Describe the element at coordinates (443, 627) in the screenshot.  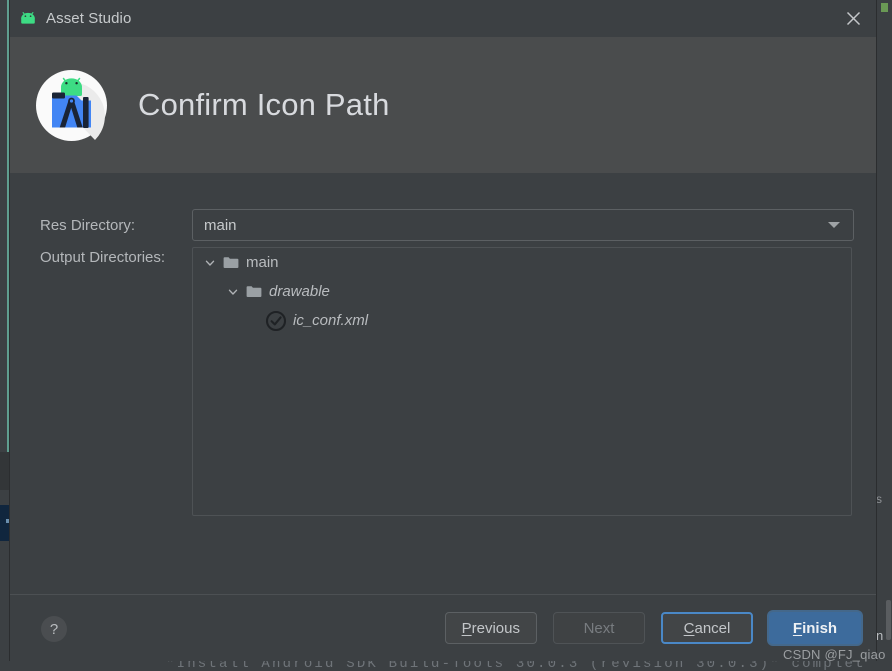
I see `dialog-footer: ? Previous Next Cancel Finish` at that location.